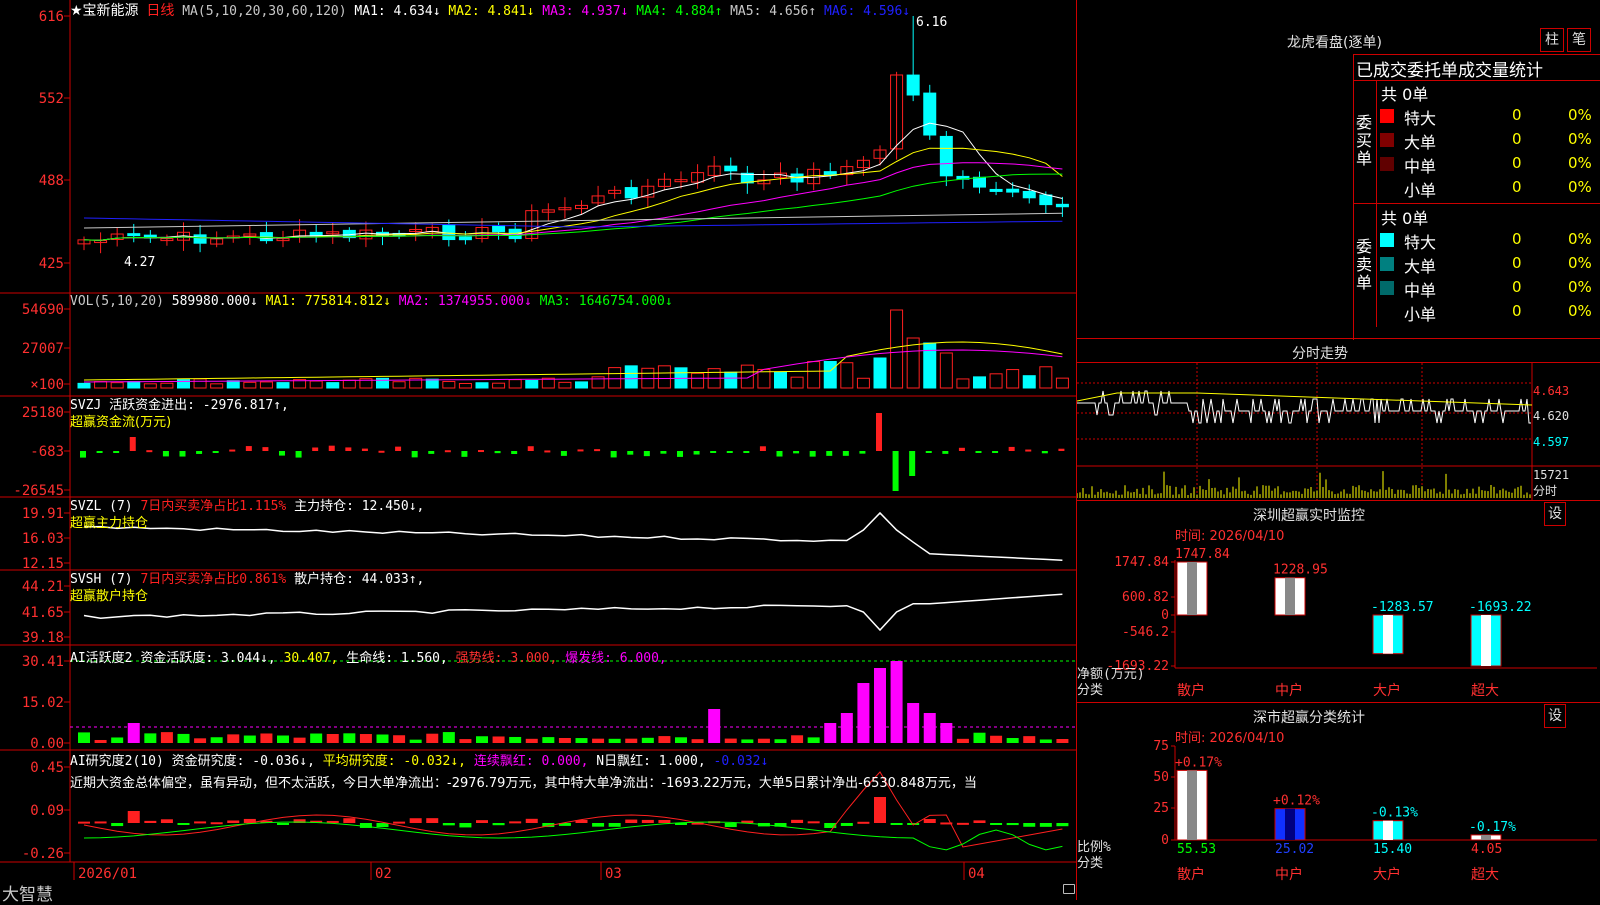 This screenshot has width=1600, height=905. Describe the element at coordinates (1552, 40) in the screenshot. I see `bar-view-button: 柱` at that location.